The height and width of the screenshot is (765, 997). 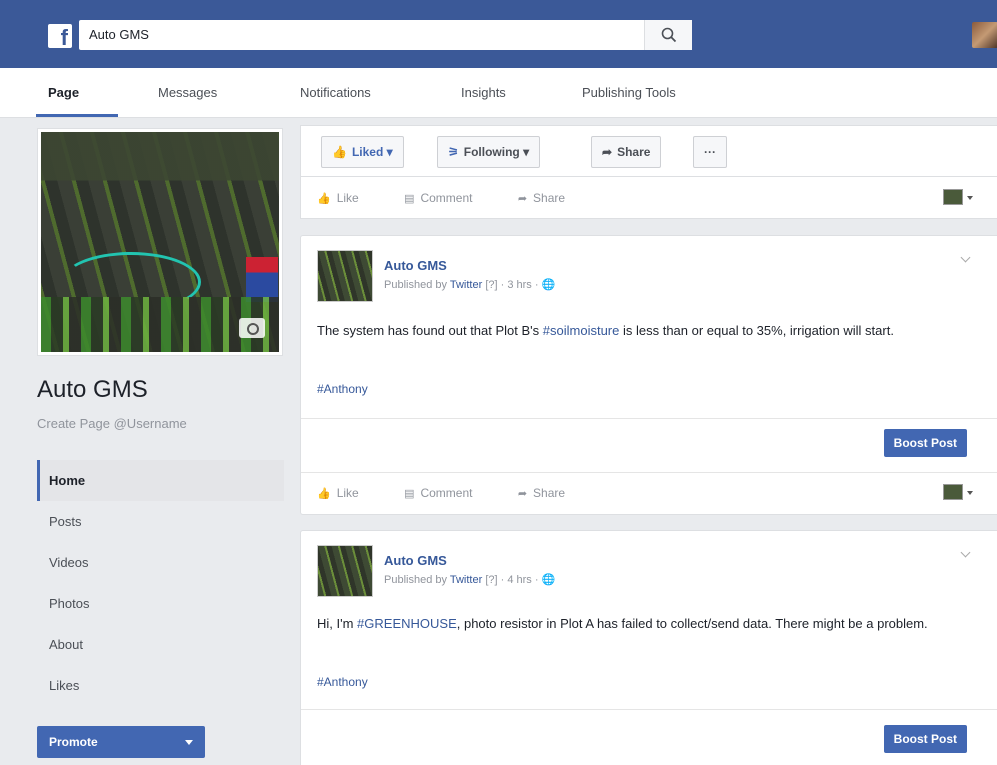 What do you see at coordinates (430, 330) in the screenshot?
I see `post-text-before: The system has found out that Plot B's` at bounding box center [430, 330].